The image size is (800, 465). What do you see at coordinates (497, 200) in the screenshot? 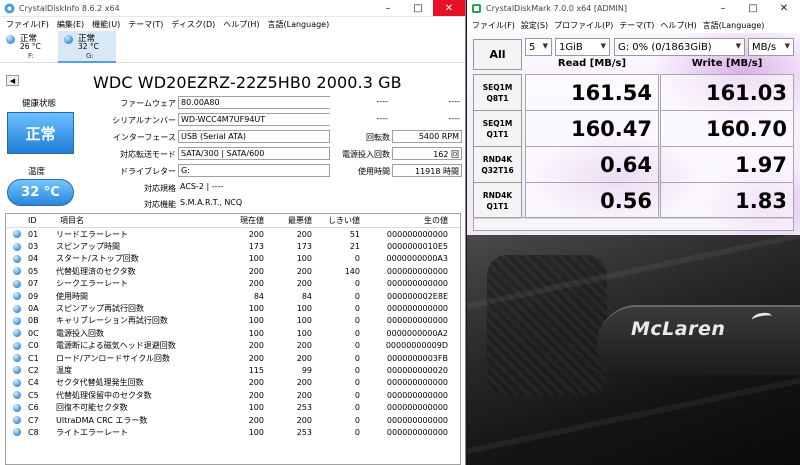
I see `test-button-3: RND4K Q1T1` at bounding box center [497, 200].